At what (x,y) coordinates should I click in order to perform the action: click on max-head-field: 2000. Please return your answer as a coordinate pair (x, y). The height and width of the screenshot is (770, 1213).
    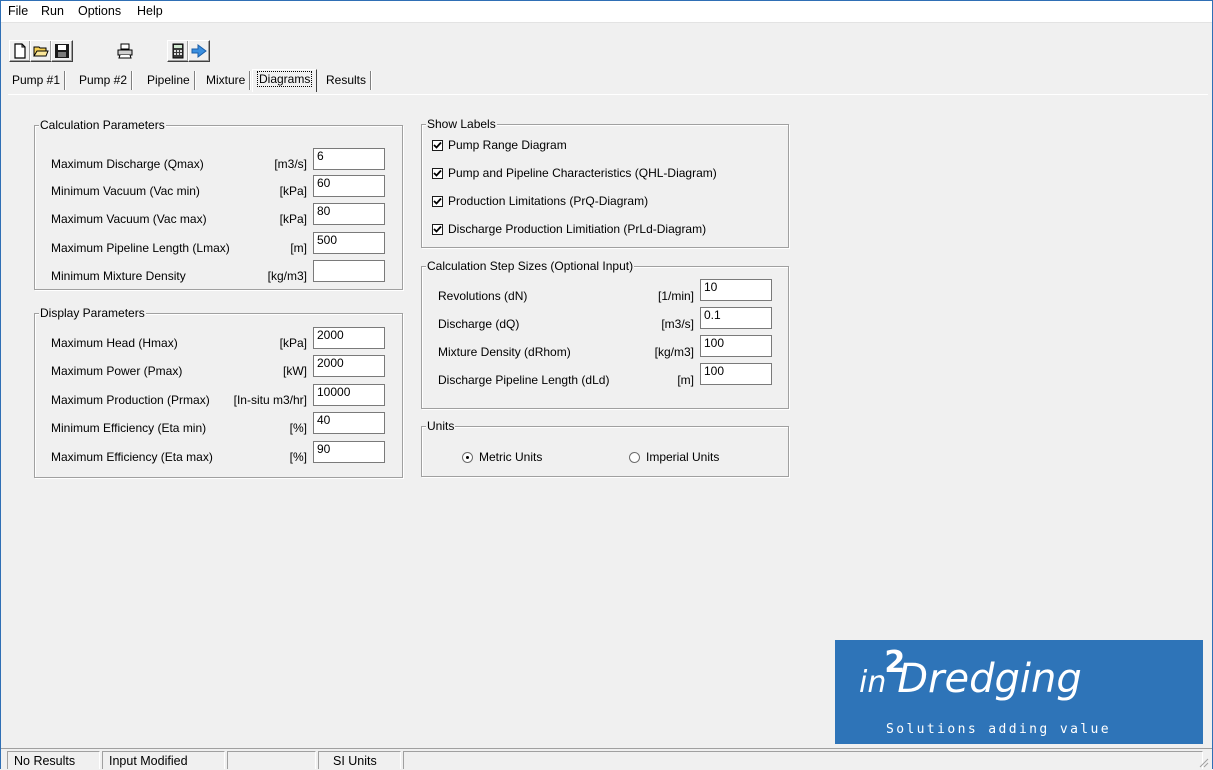
    Looking at the image, I should click on (349, 338).